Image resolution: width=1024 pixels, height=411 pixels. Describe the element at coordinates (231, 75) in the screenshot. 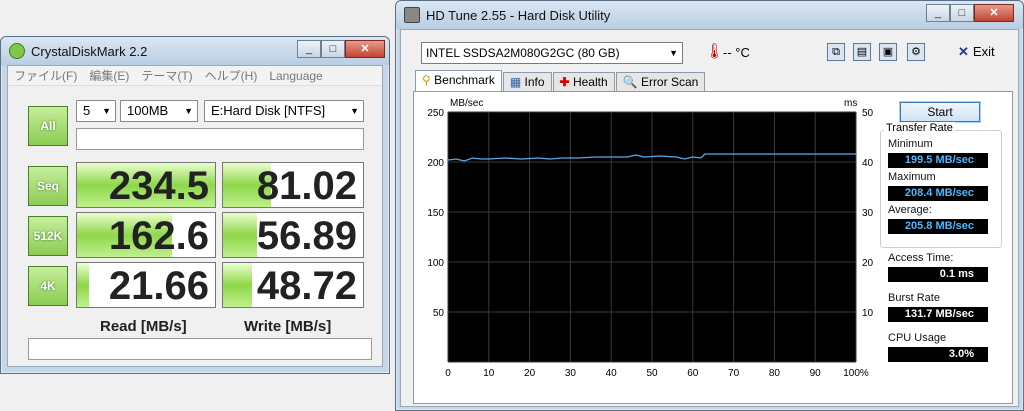

I see `menu-help: ヘルプ(H)` at that location.